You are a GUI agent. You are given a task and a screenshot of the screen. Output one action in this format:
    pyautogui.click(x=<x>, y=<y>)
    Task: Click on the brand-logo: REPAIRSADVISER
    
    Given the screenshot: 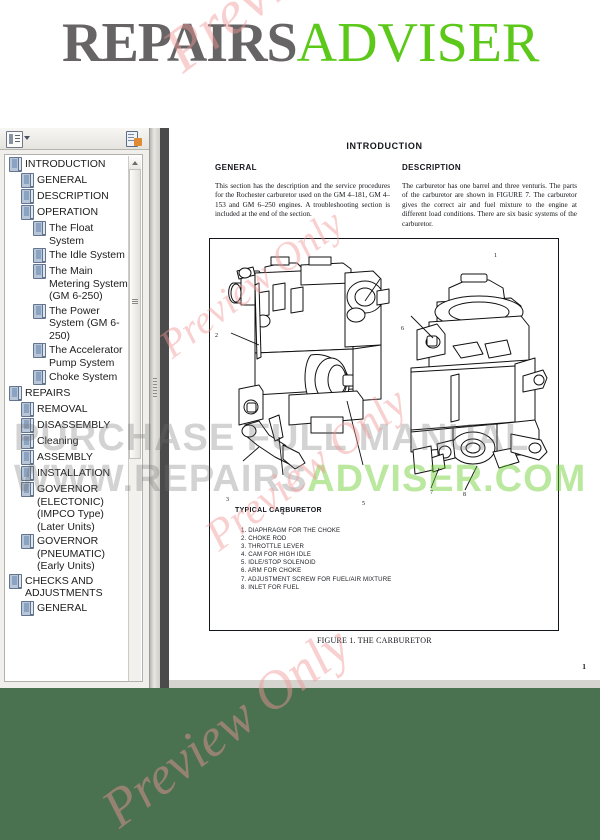 What is the action you would take?
    pyautogui.click(x=300, y=43)
    